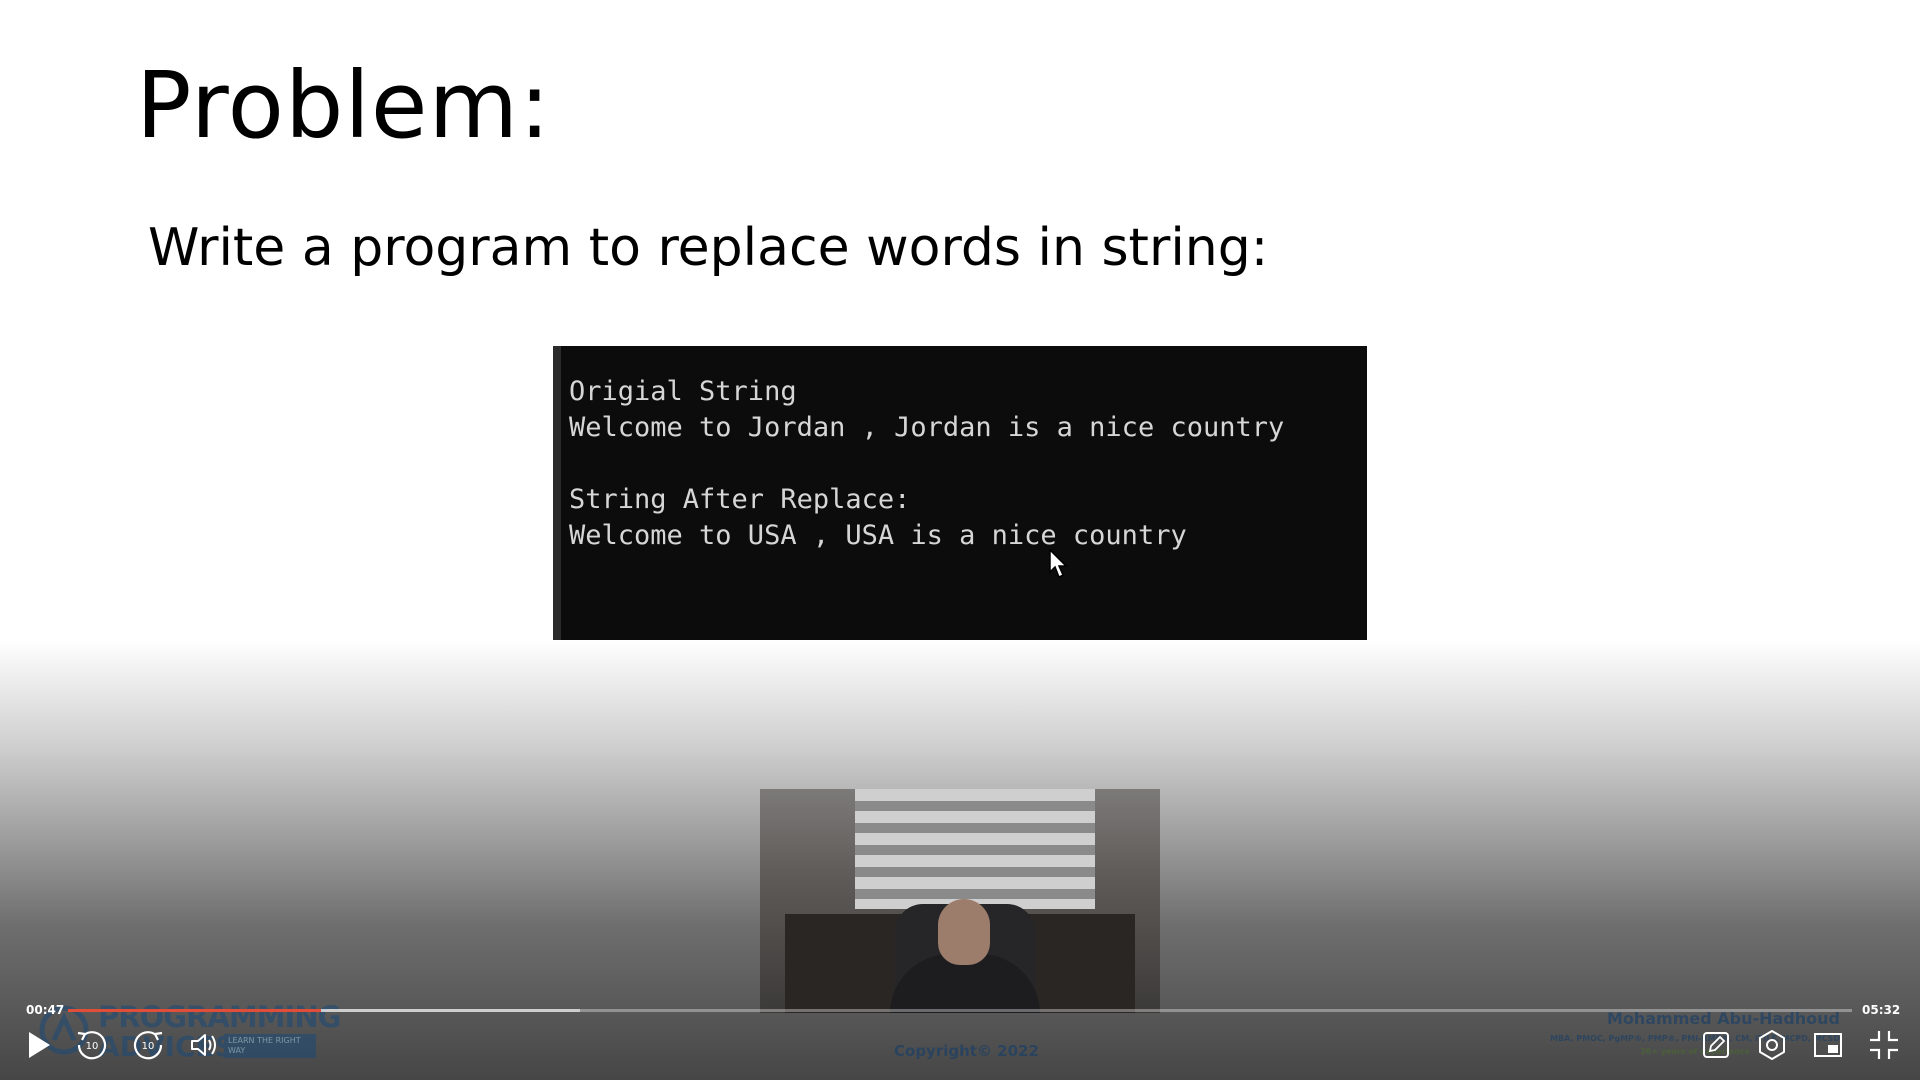  I want to click on notes-button, so click(1716, 1045).